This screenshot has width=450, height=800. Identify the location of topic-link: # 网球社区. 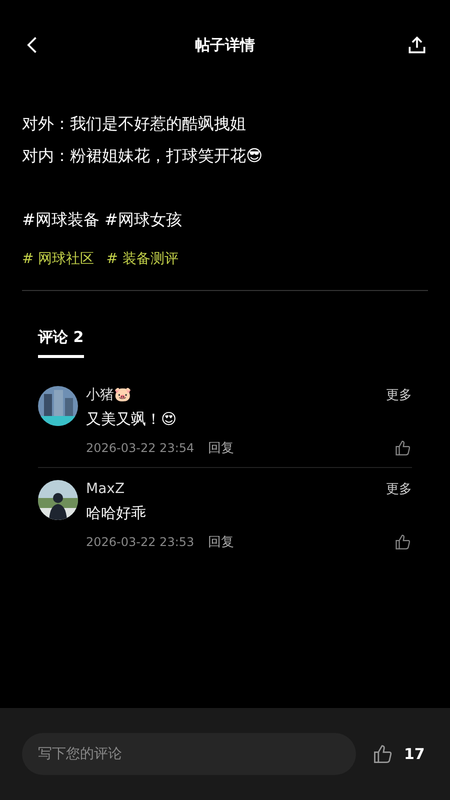
(58, 259).